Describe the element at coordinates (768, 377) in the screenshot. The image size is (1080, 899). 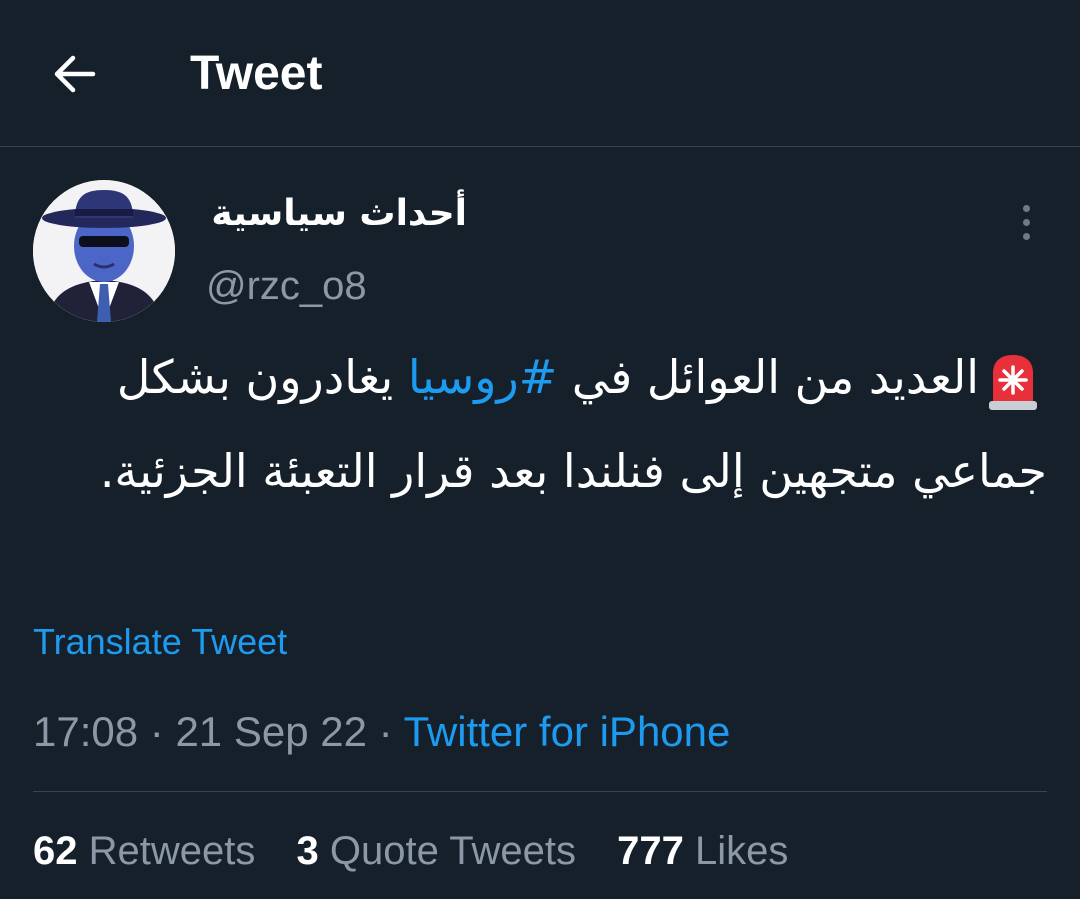
I see `tweet-text-part1: العديد من العوائل في` at that location.